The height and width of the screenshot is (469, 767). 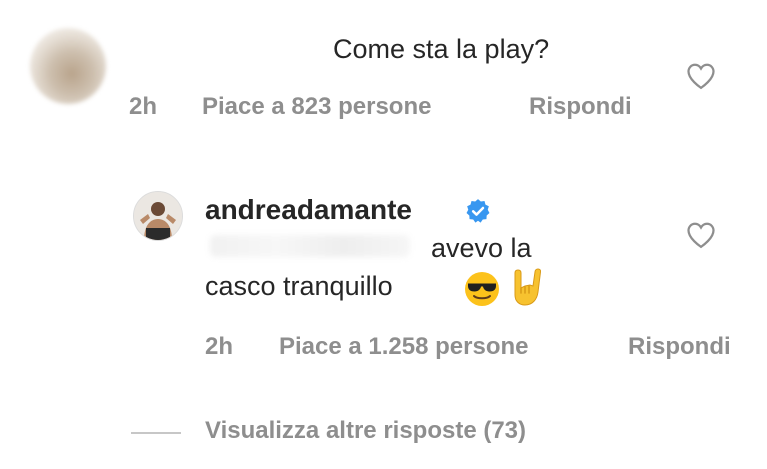 I want to click on view-more-replies-button: Visualizza altre risposte (73), so click(x=365, y=431).